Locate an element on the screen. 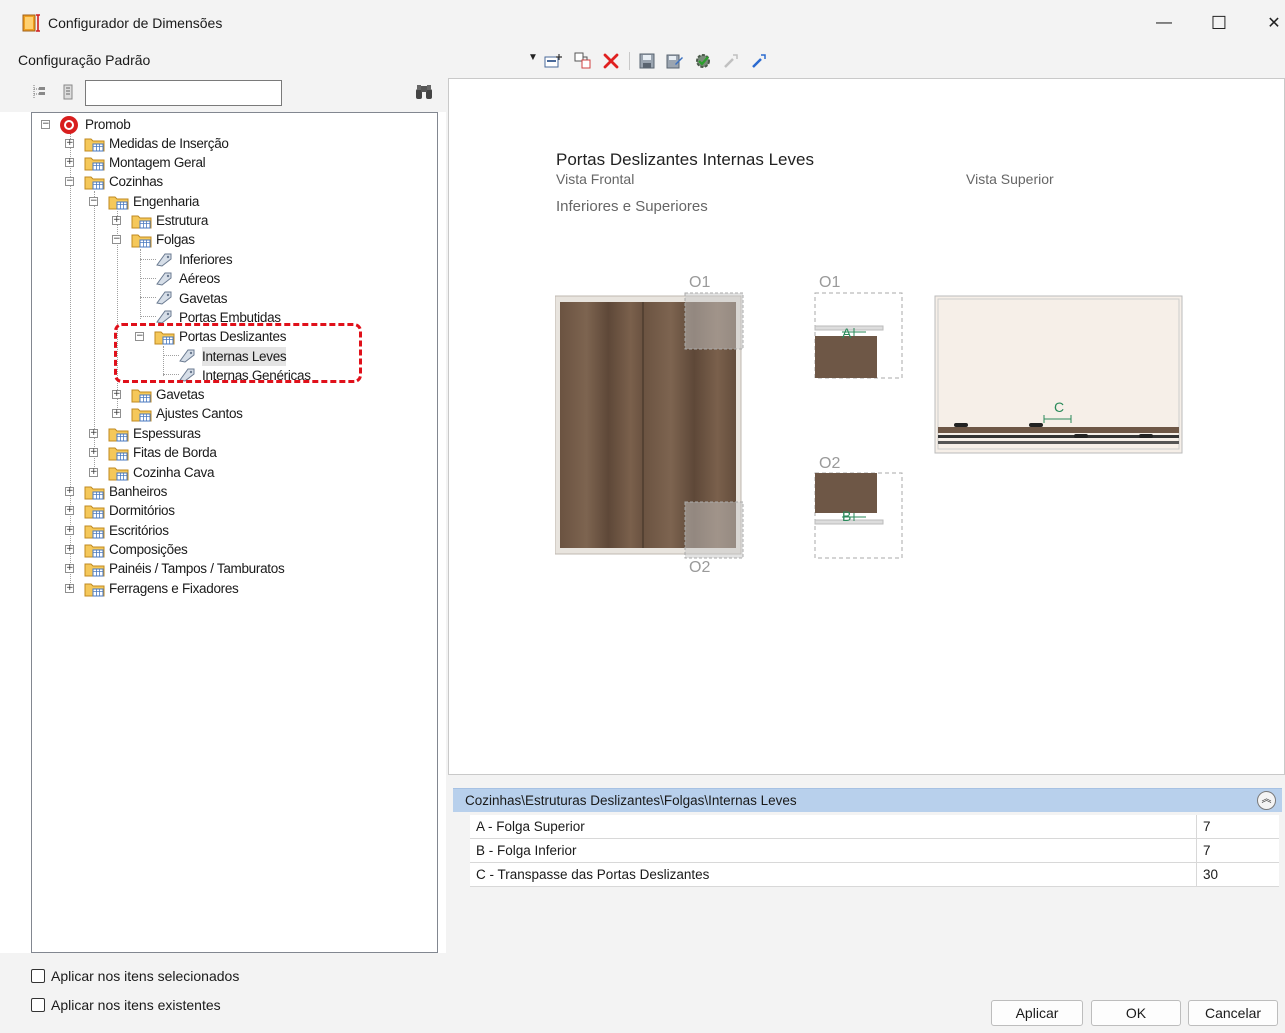 This screenshot has height=1033, width=1285. tree-item-ajustes-cantos: Ajustes Cantos is located at coordinates (199, 413).